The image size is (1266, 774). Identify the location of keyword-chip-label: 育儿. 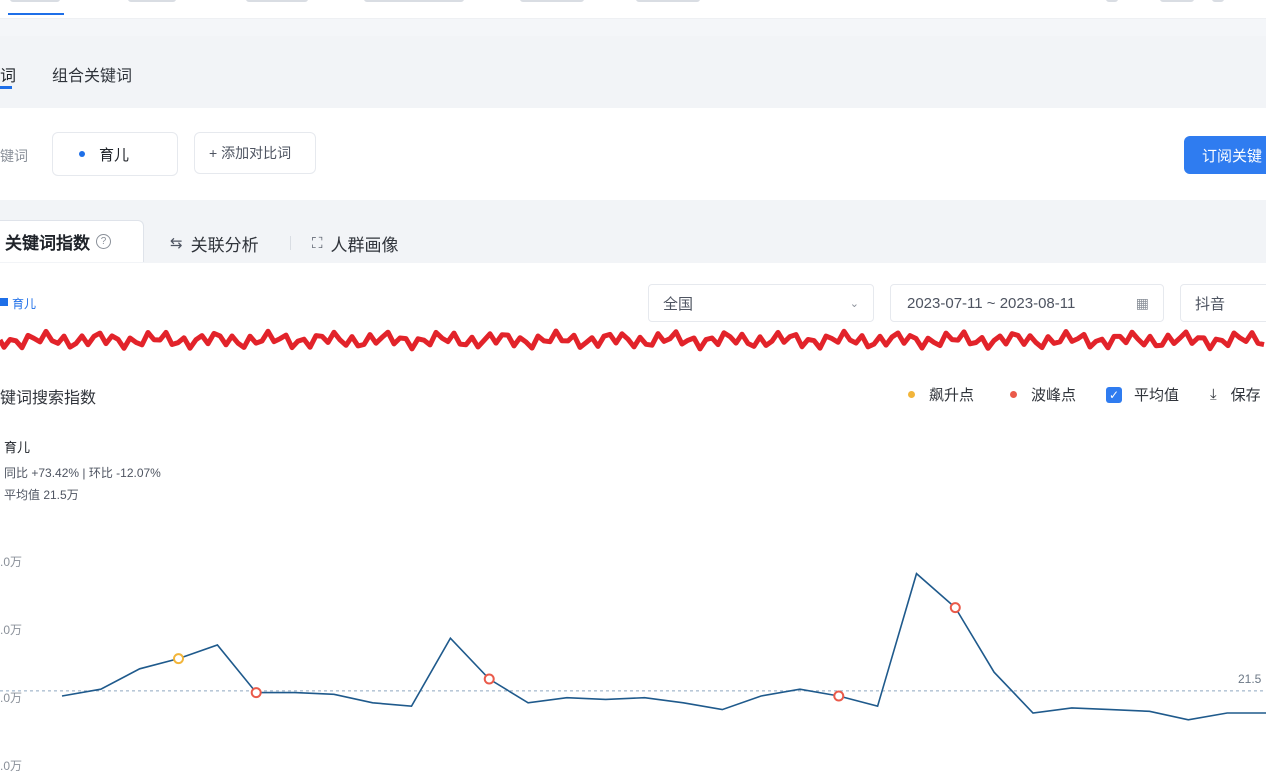
(114, 155).